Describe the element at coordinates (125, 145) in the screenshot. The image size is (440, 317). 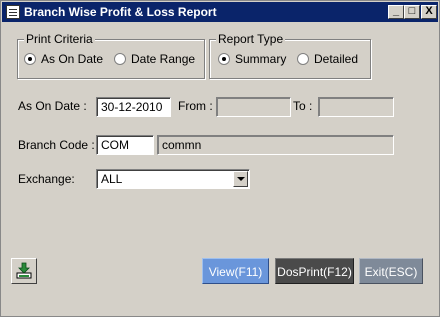
I see `branch-code-input: COM` at that location.